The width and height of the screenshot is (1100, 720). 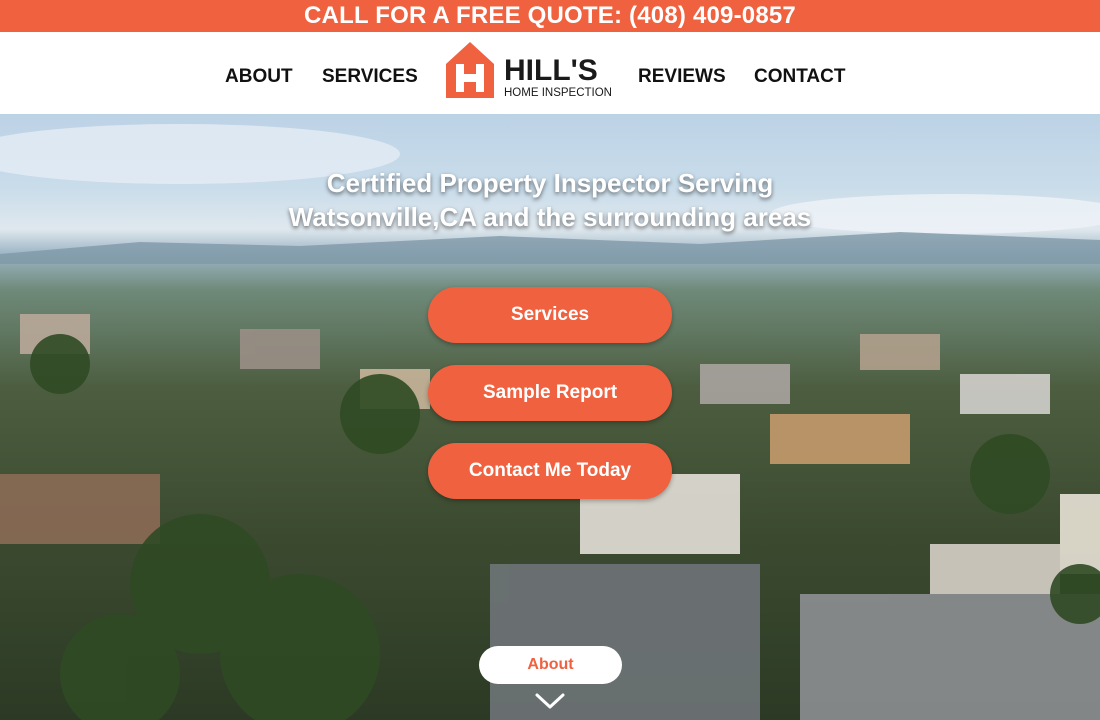 I want to click on nav-contact-link: CONTACT, so click(x=799, y=77).